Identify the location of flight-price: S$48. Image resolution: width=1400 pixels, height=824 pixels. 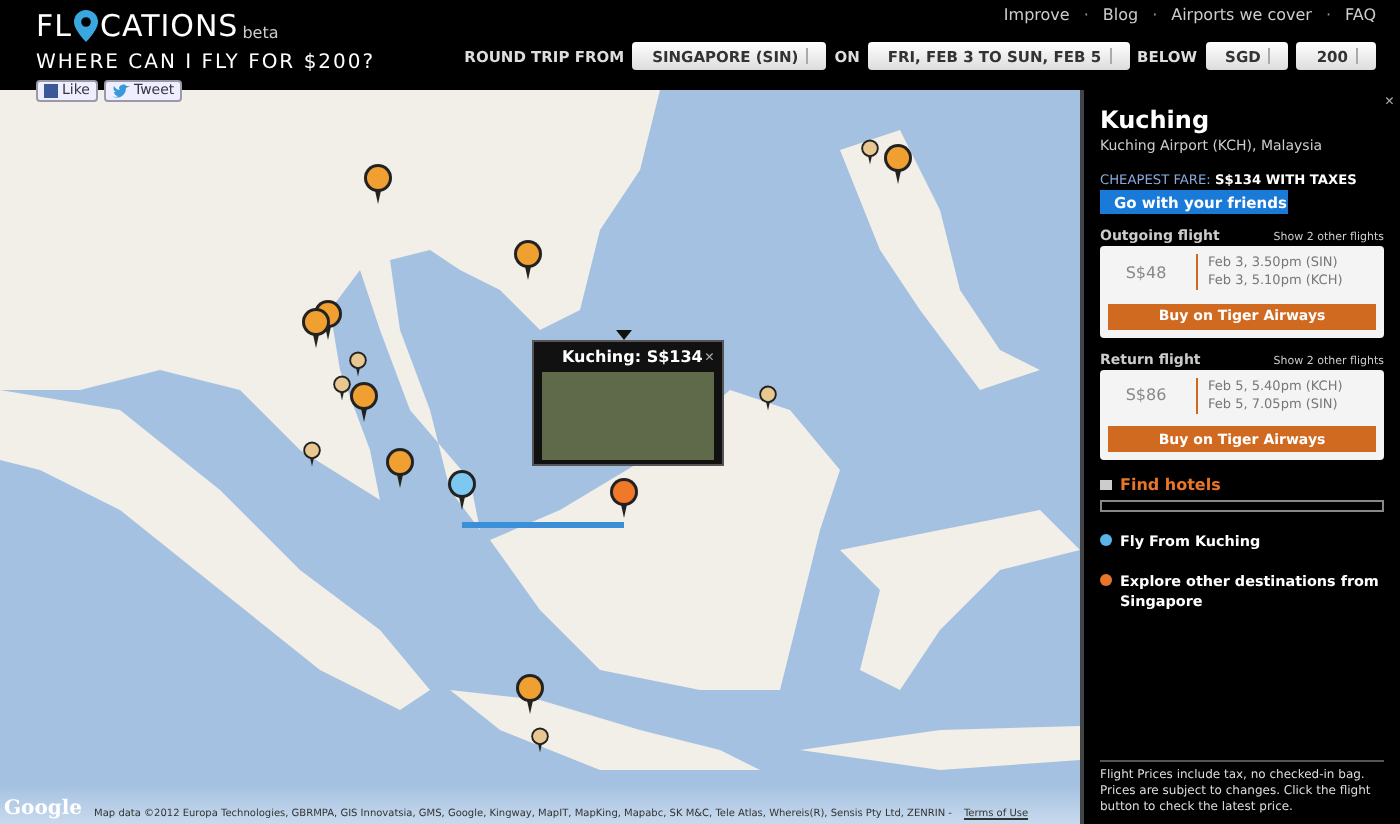
(1146, 272).